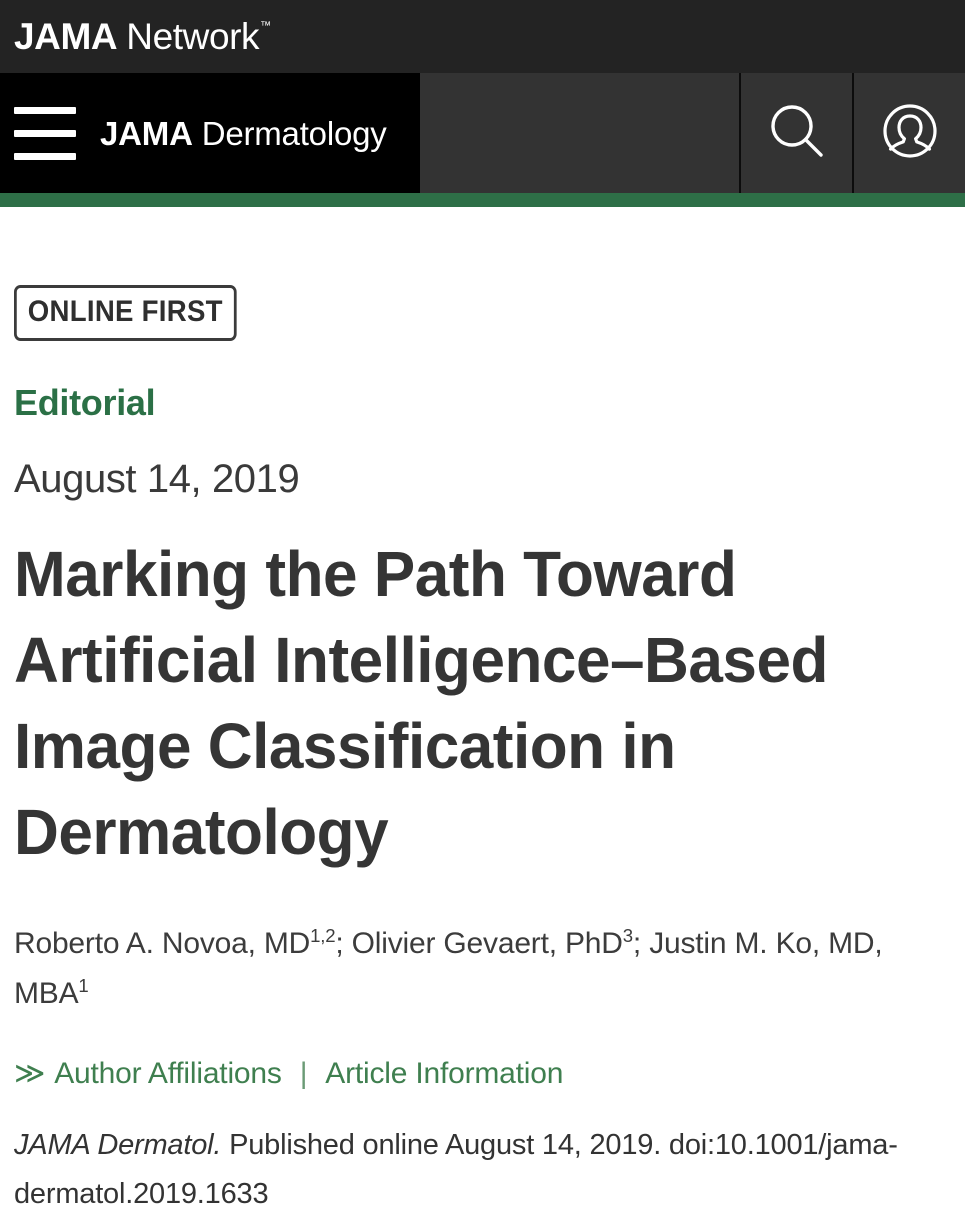 The image size is (965, 1219). What do you see at coordinates (482, 200) in the screenshot?
I see `green-accent-rule` at bounding box center [482, 200].